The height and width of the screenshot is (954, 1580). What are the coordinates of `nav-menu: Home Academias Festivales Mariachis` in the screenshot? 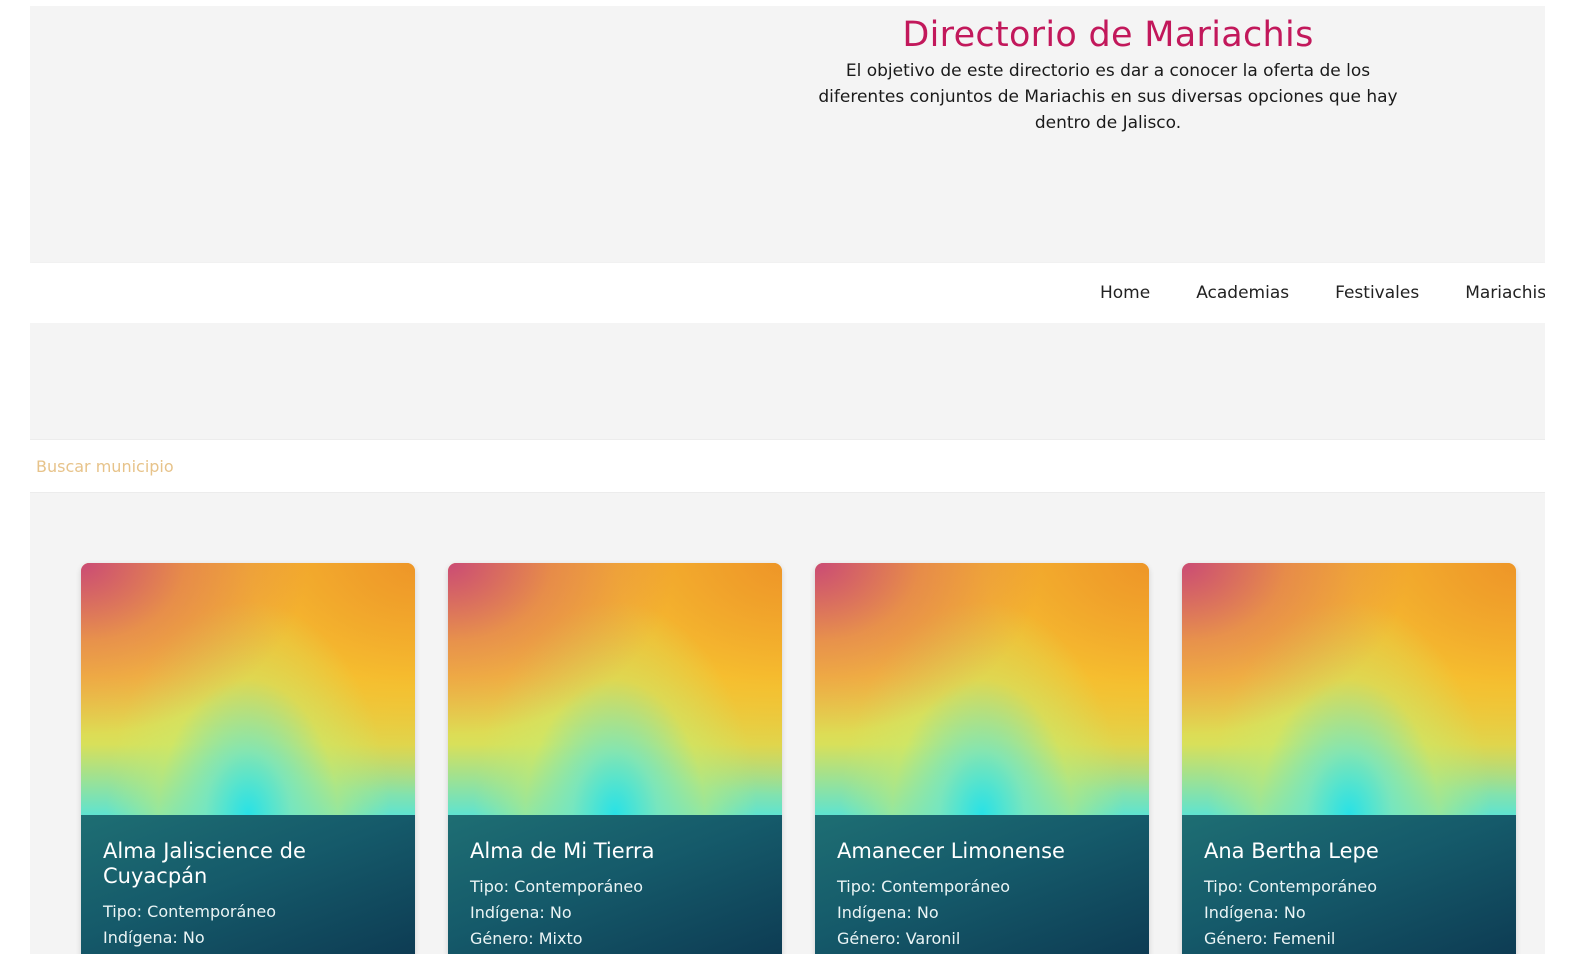 It's located at (1322, 293).